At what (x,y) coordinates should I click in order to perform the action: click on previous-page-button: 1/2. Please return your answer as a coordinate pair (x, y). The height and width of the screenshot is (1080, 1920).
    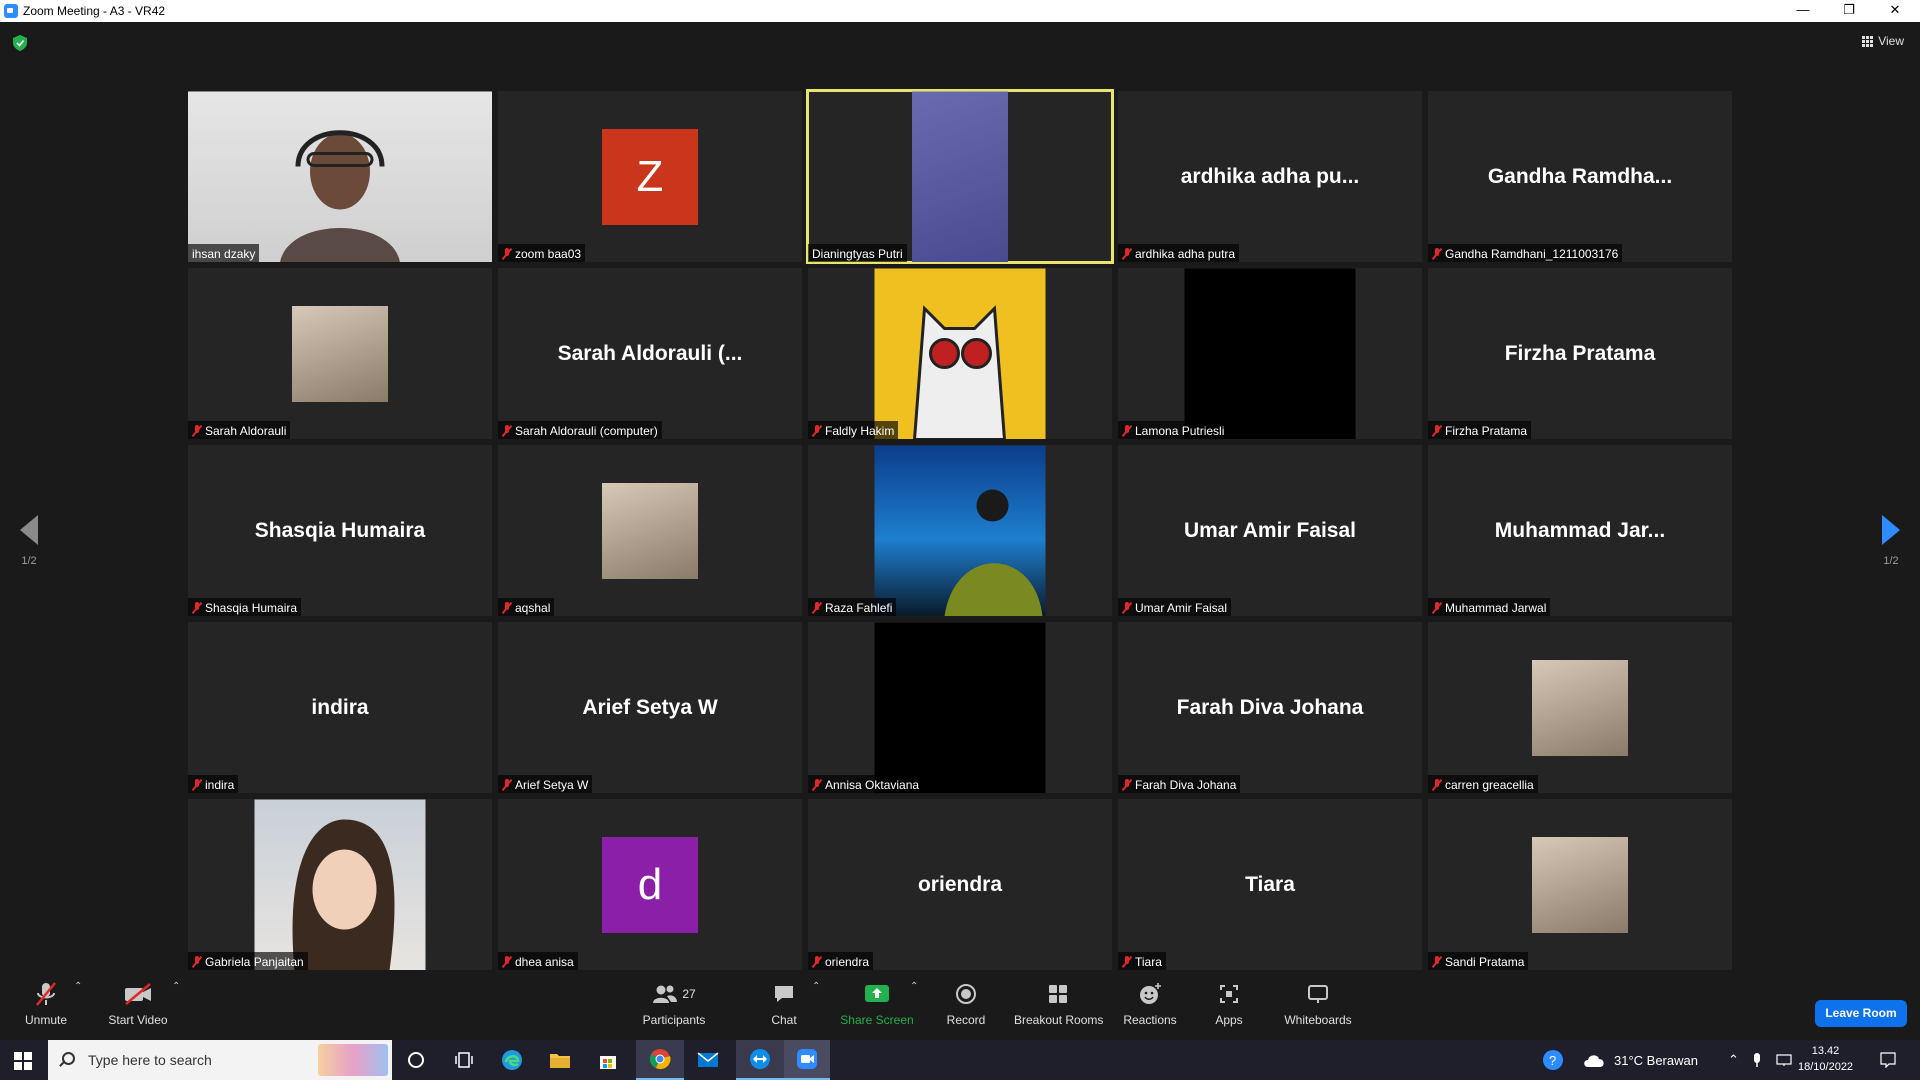
    Looking at the image, I should click on (29, 541).